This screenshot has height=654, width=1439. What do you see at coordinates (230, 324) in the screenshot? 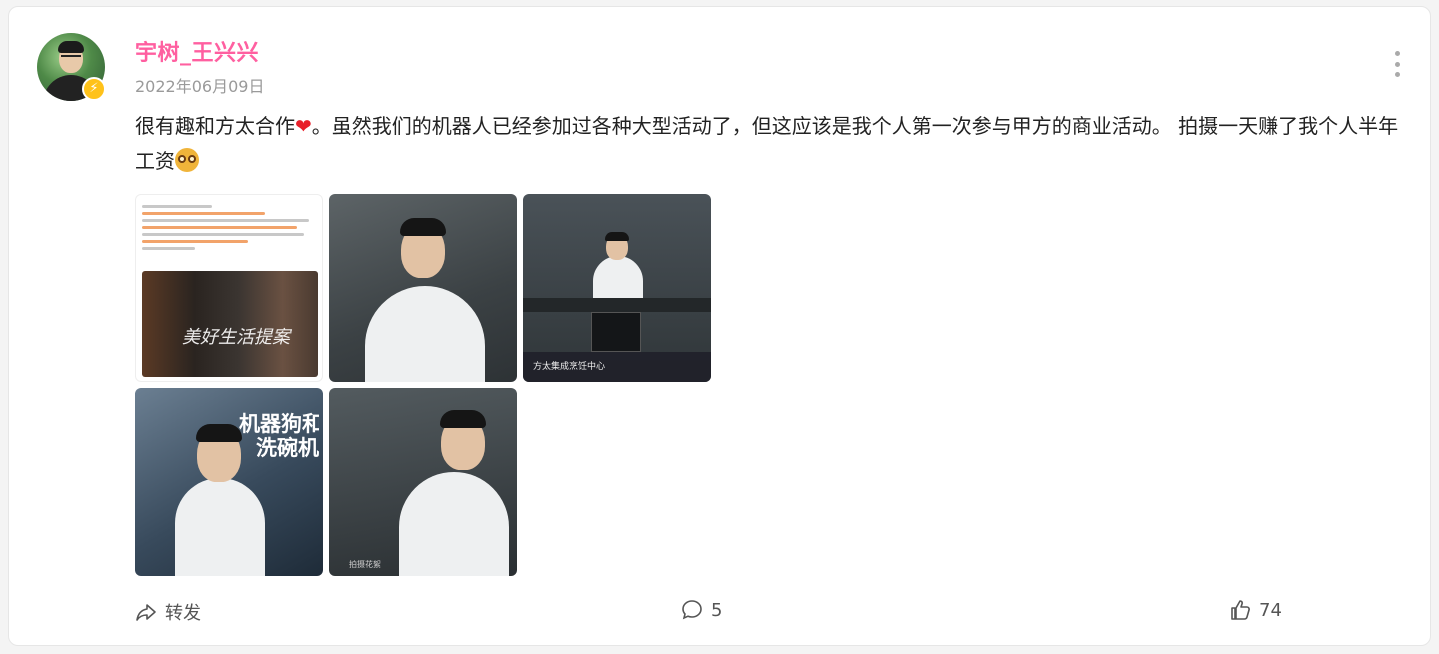
I see `poster-image: 美好生活提案` at bounding box center [230, 324].